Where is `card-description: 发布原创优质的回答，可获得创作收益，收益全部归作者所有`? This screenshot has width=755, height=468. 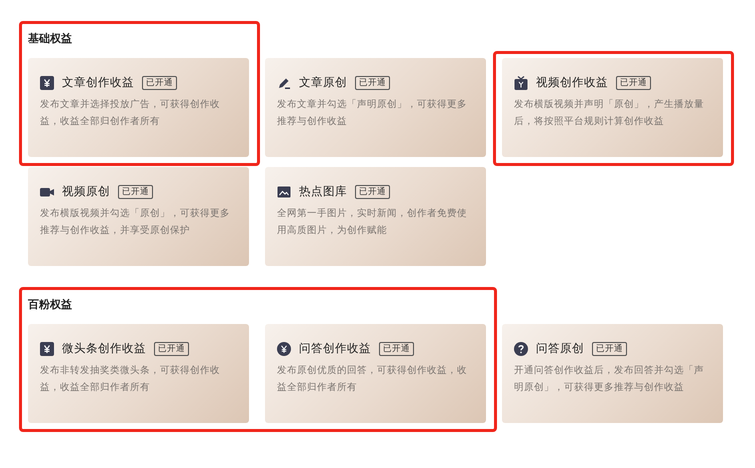 card-description: 发布原创优质的回答，可获得创作收益，收益全部归作者所有 is located at coordinates (372, 379).